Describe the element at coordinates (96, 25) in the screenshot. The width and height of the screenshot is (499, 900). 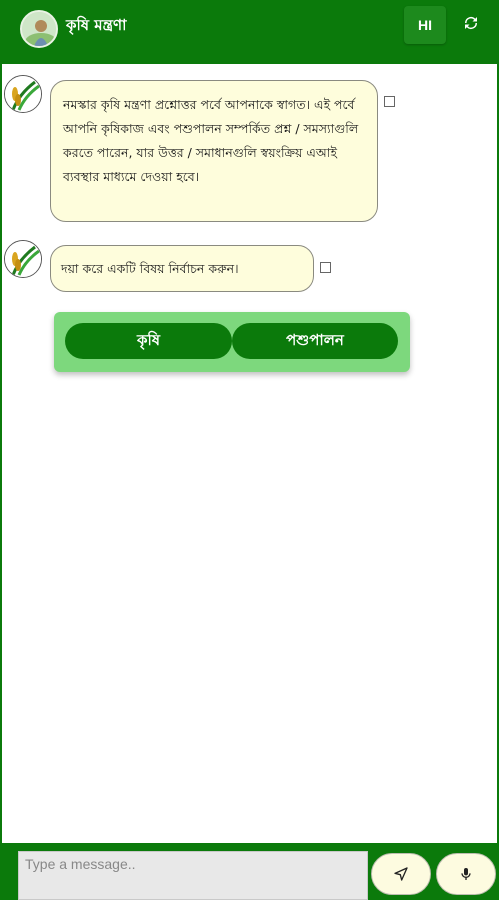
I see `app-title: কৃষি মন্ত্রণা` at that location.